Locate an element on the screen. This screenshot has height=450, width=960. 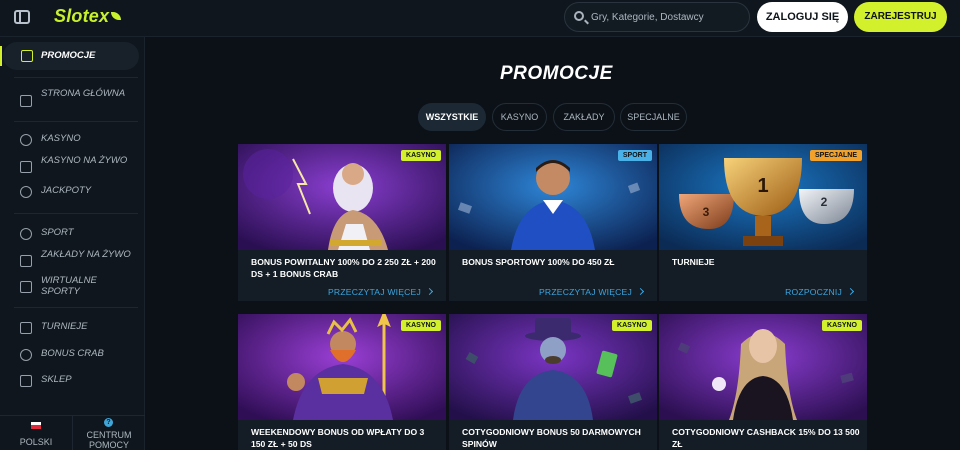
language-selector: POLSKI is located at coordinates (36, 433).